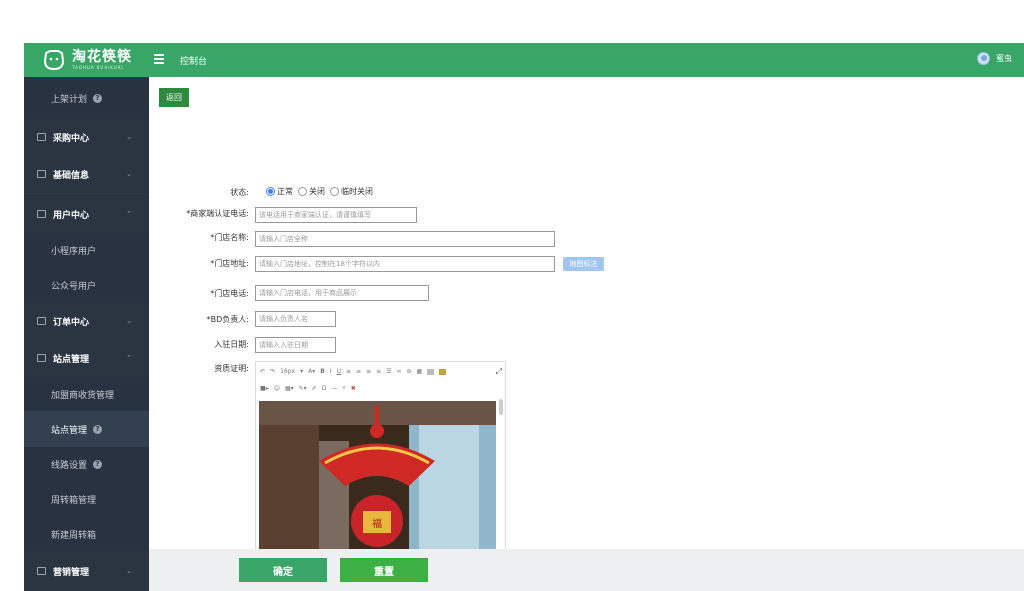  I want to click on logo-text: 淘花筷筷, so click(102, 57).